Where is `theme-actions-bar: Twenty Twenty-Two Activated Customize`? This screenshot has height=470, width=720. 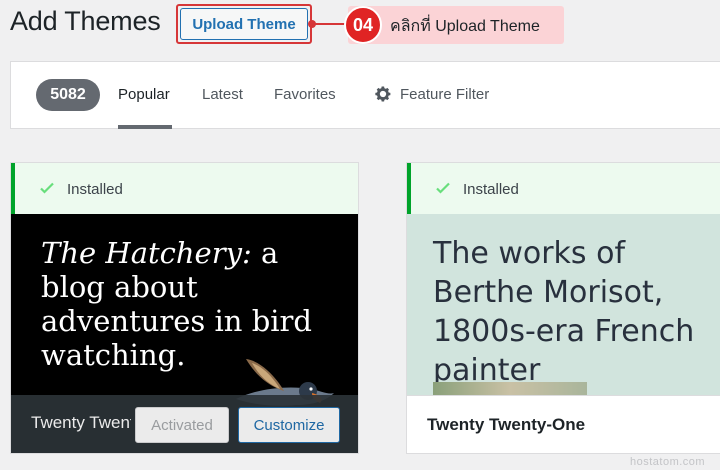
theme-actions-bar: Twenty Twenty-Two Activated Customize is located at coordinates (184, 424).